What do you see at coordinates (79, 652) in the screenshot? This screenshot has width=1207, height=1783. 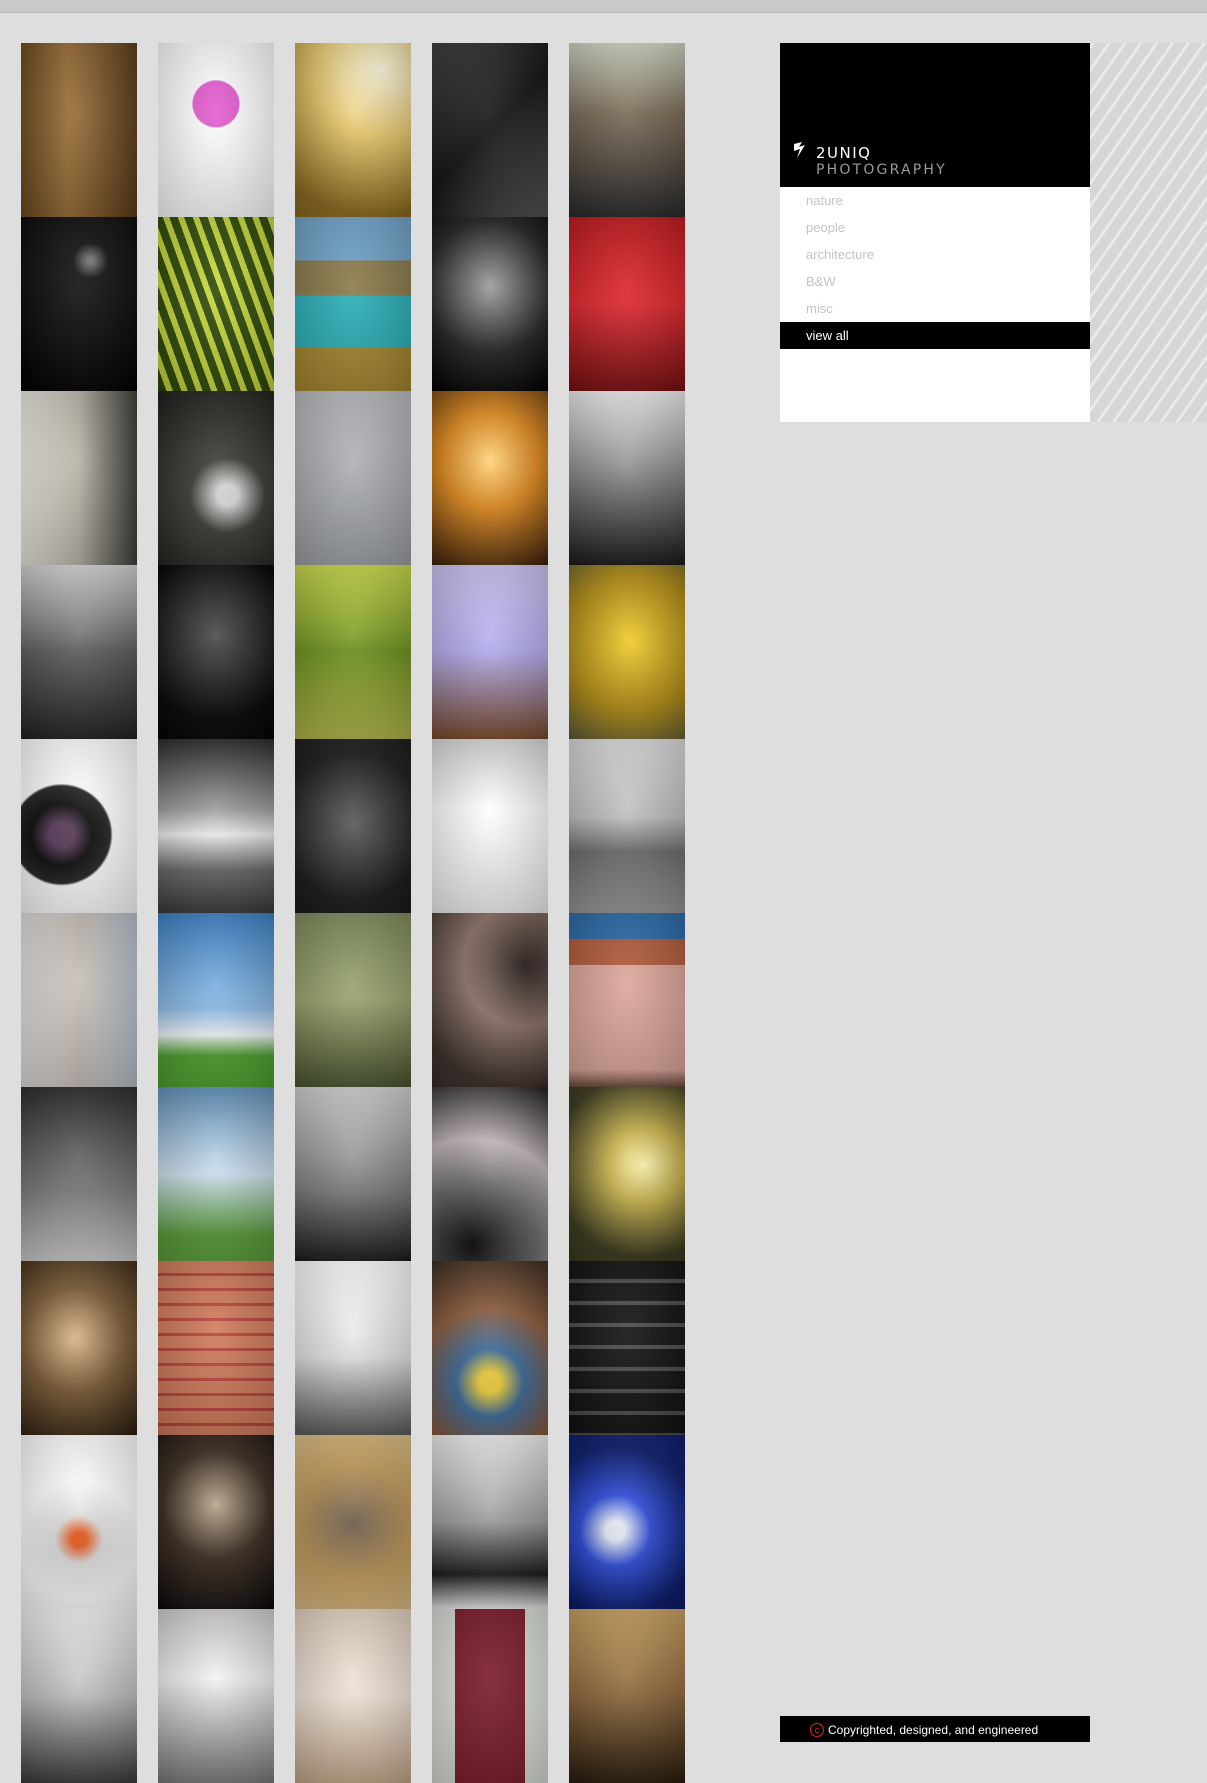 I see `photo-thumbnail-glasses-reflection-bw` at bounding box center [79, 652].